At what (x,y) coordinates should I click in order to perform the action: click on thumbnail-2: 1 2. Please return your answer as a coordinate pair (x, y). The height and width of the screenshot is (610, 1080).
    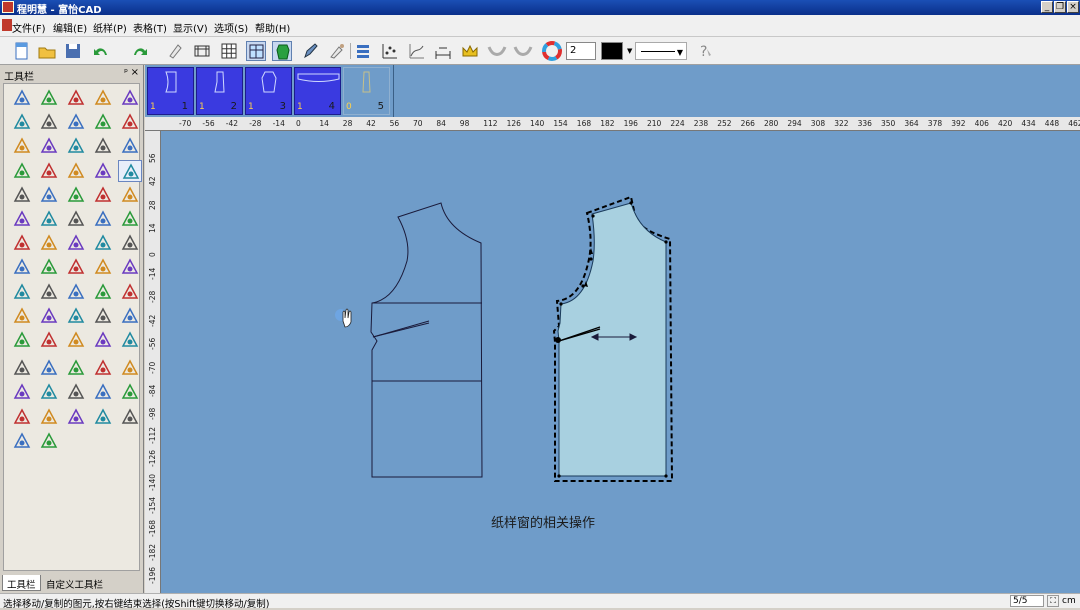
    Looking at the image, I should click on (219, 91).